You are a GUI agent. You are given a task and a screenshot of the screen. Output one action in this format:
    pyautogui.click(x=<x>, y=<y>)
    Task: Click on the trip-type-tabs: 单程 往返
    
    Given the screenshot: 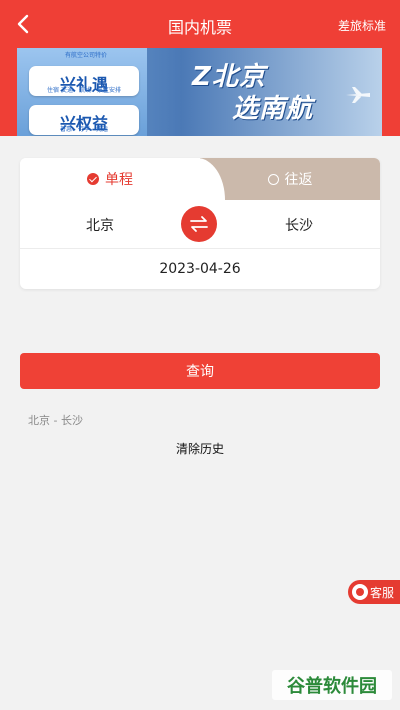 What is the action you would take?
    pyautogui.click(x=200, y=179)
    